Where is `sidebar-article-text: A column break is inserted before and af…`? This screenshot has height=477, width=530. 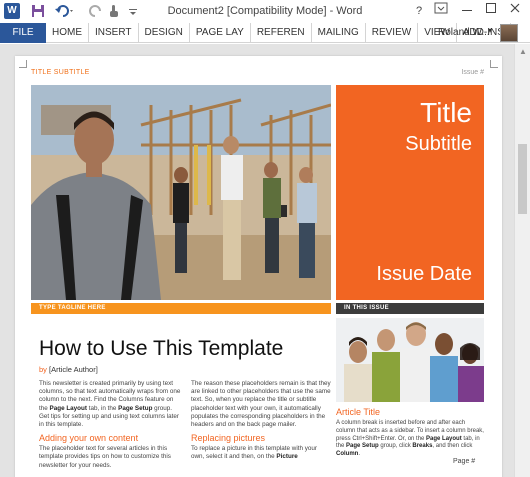
sidebar-article-text: A column break is inserted before and af… is located at coordinates (410, 439).